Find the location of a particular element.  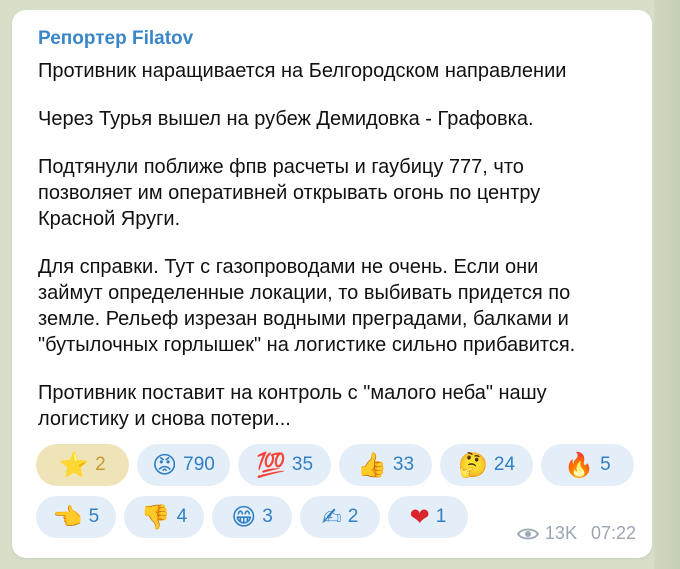

channel-name: Репортер Filatov is located at coordinates (115, 39).